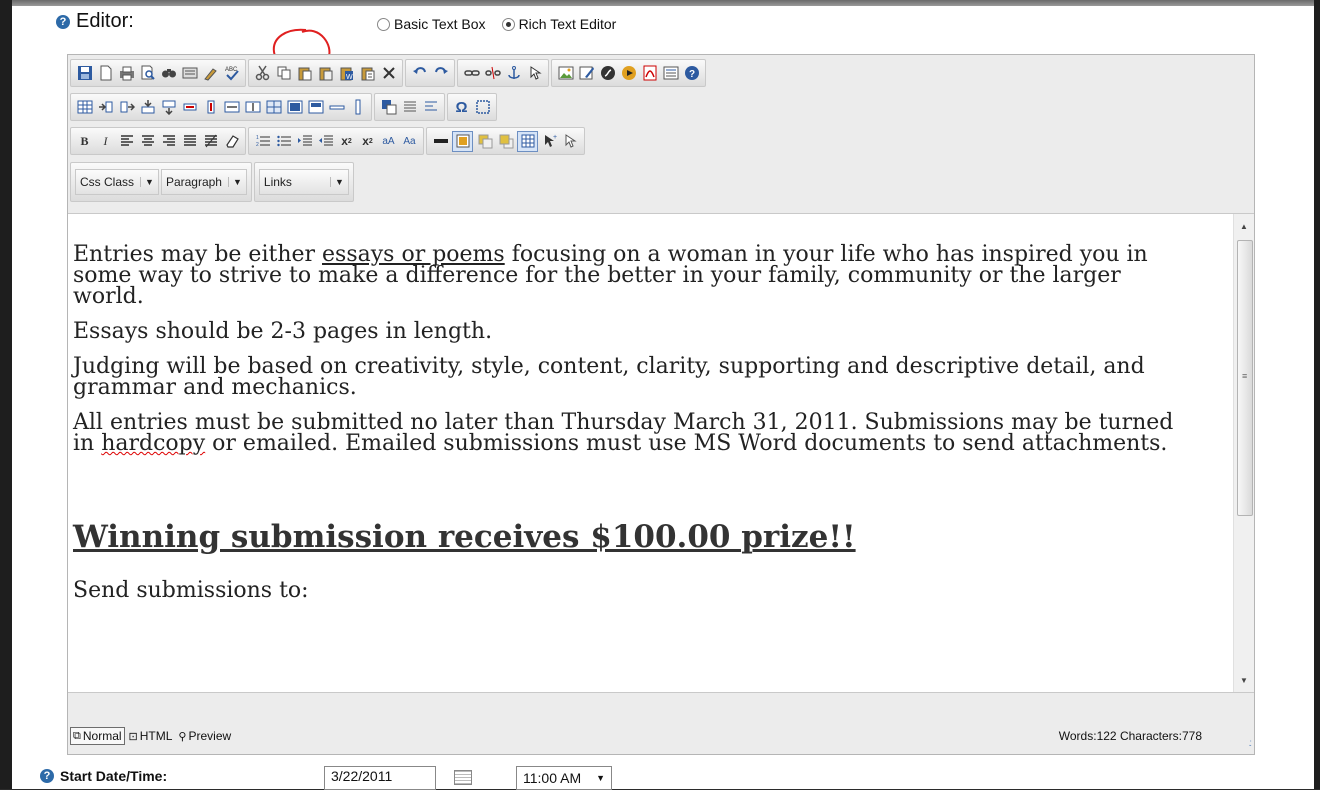 The width and height of the screenshot is (1320, 790). Describe the element at coordinates (283, 73) in the screenshot. I see `copy-icon` at that location.